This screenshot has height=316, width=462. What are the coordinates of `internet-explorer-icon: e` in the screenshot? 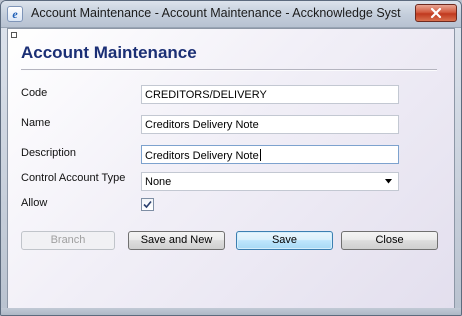 It's located at (15, 14).